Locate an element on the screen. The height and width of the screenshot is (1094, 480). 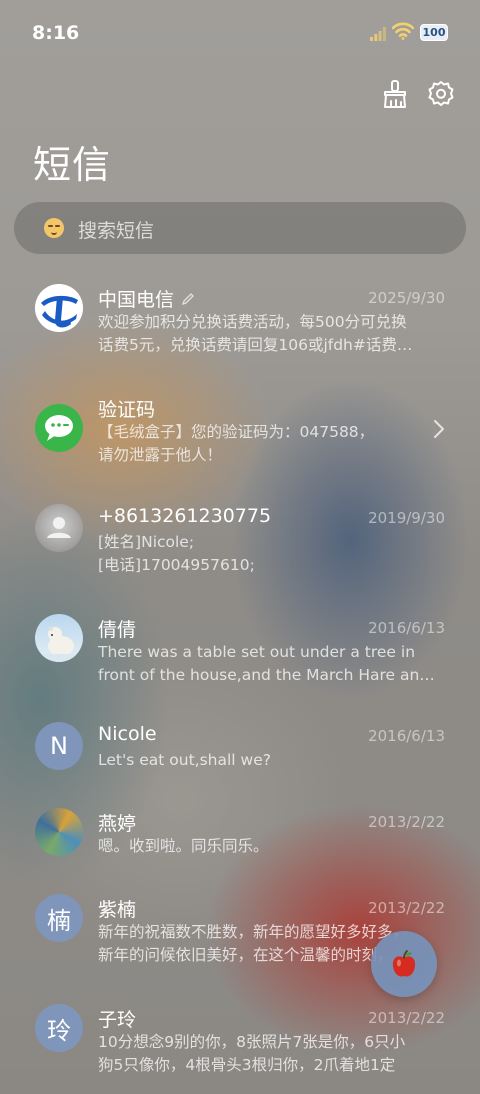
compose-fab-button is located at coordinates (404, 964).